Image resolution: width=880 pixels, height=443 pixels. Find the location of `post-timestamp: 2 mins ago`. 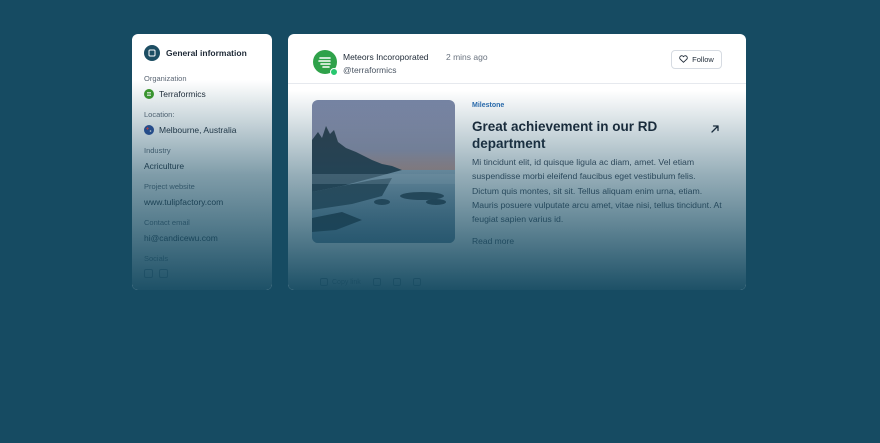

post-timestamp: 2 mins ago is located at coordinates (467, 57).